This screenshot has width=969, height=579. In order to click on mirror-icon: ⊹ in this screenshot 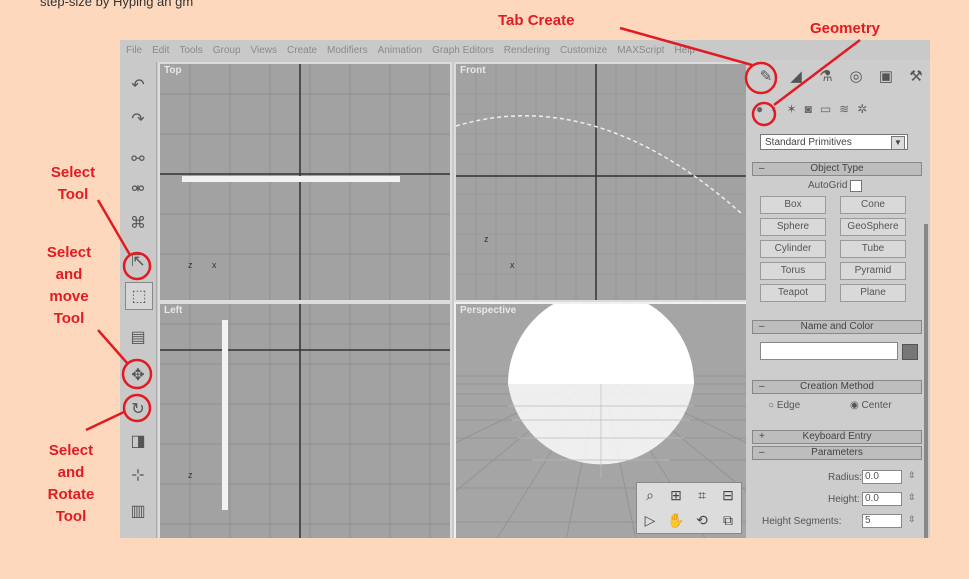, I will do `click(138, 475)`.